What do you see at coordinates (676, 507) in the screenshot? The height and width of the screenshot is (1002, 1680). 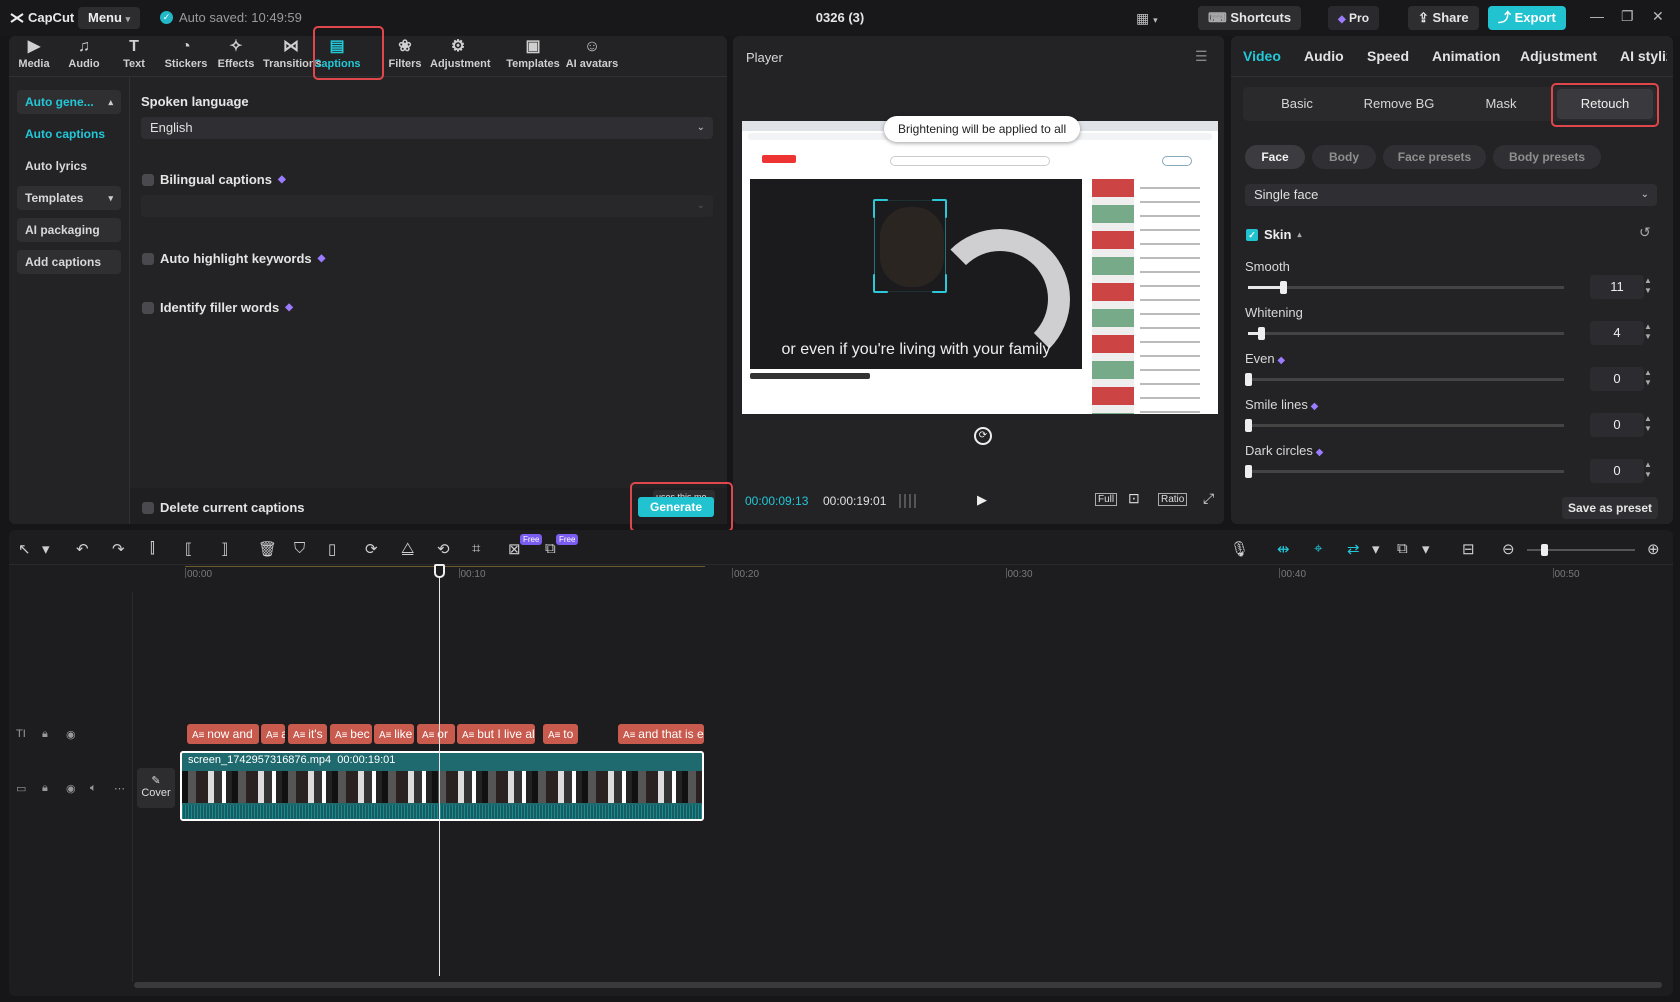 I see `generate-button: Generate` at bounding box center [676, 507].